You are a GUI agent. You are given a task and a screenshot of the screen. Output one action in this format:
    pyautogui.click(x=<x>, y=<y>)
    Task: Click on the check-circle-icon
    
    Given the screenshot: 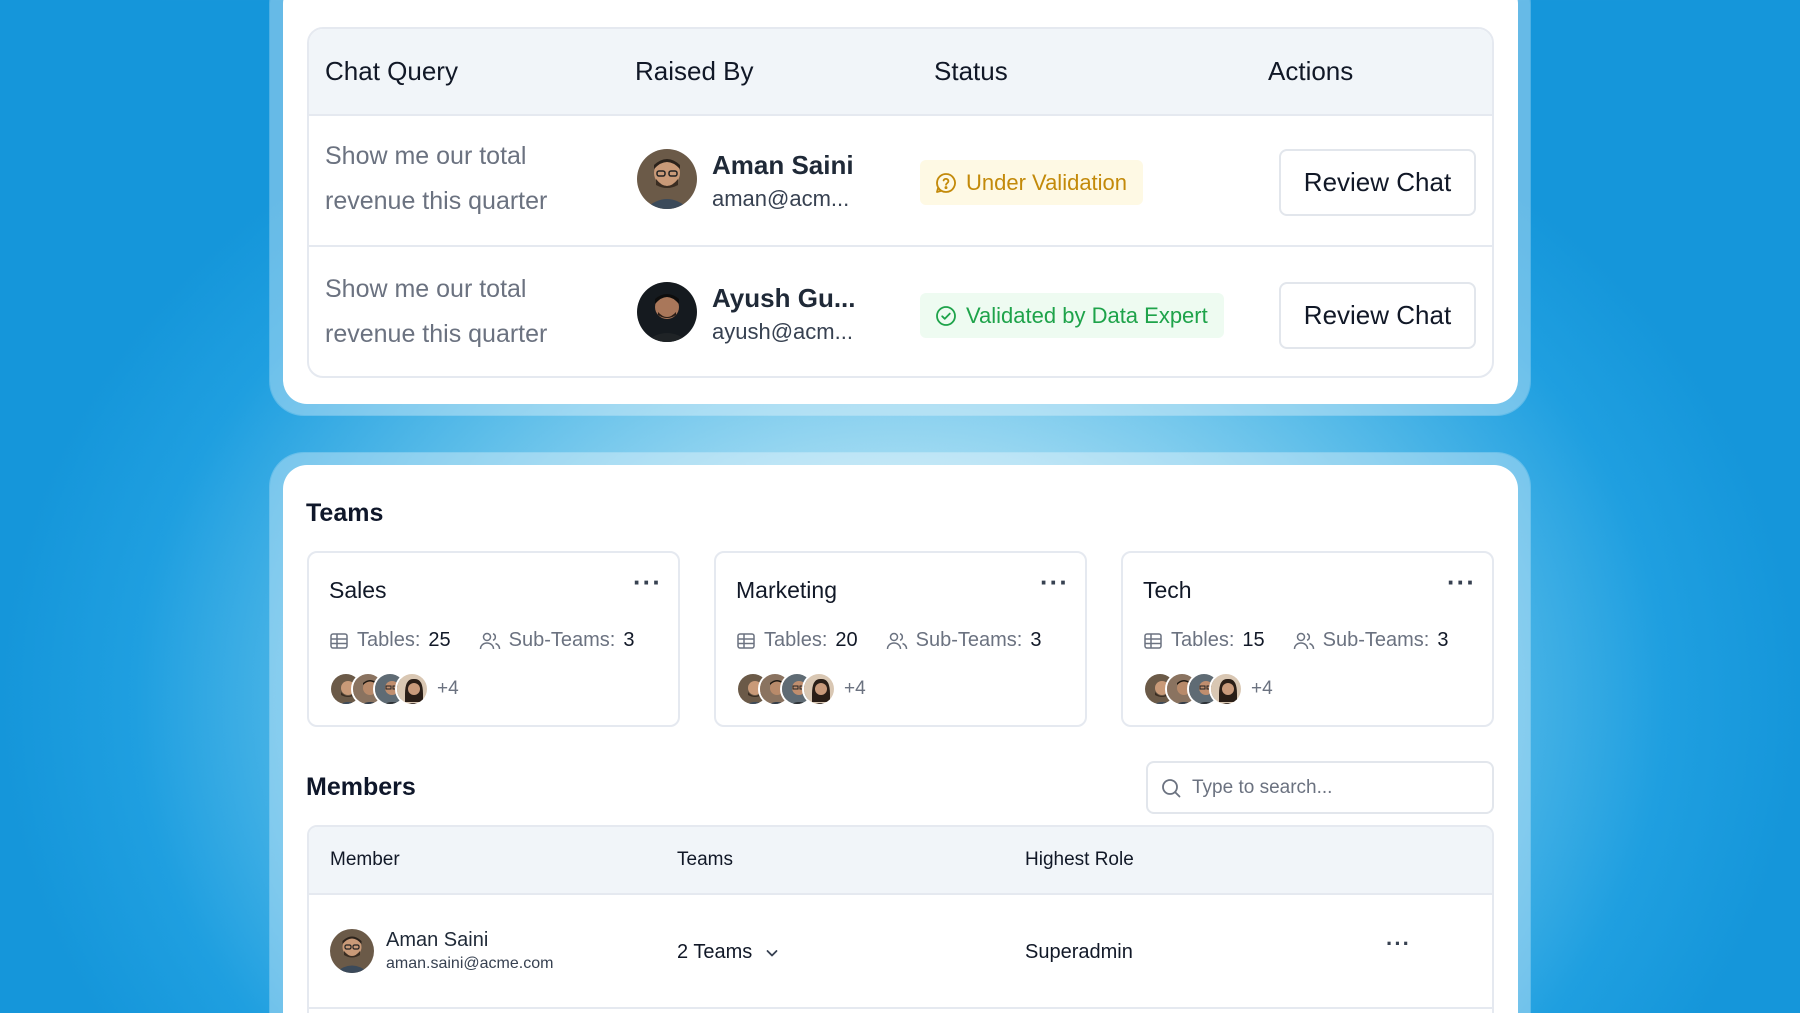 What is the action you would take?
    pyautogui.click(x=946, y=315)
    